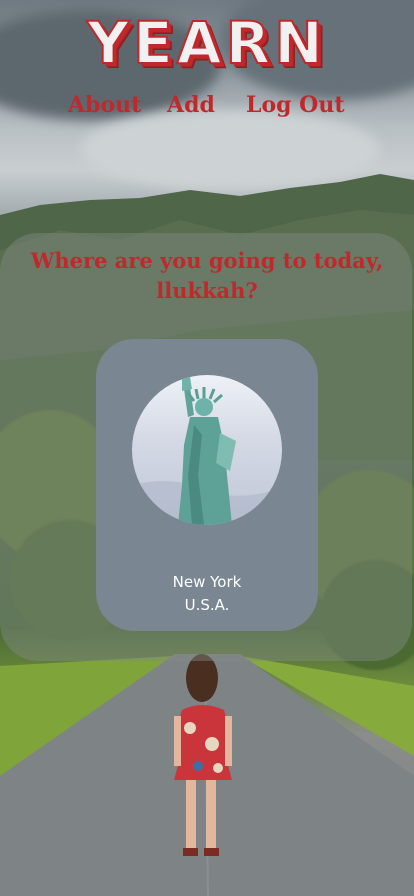 Image resolution: width=414 pixels, height=896 pixels. I want to click on nav-add-link: Add, so click(191, 105).